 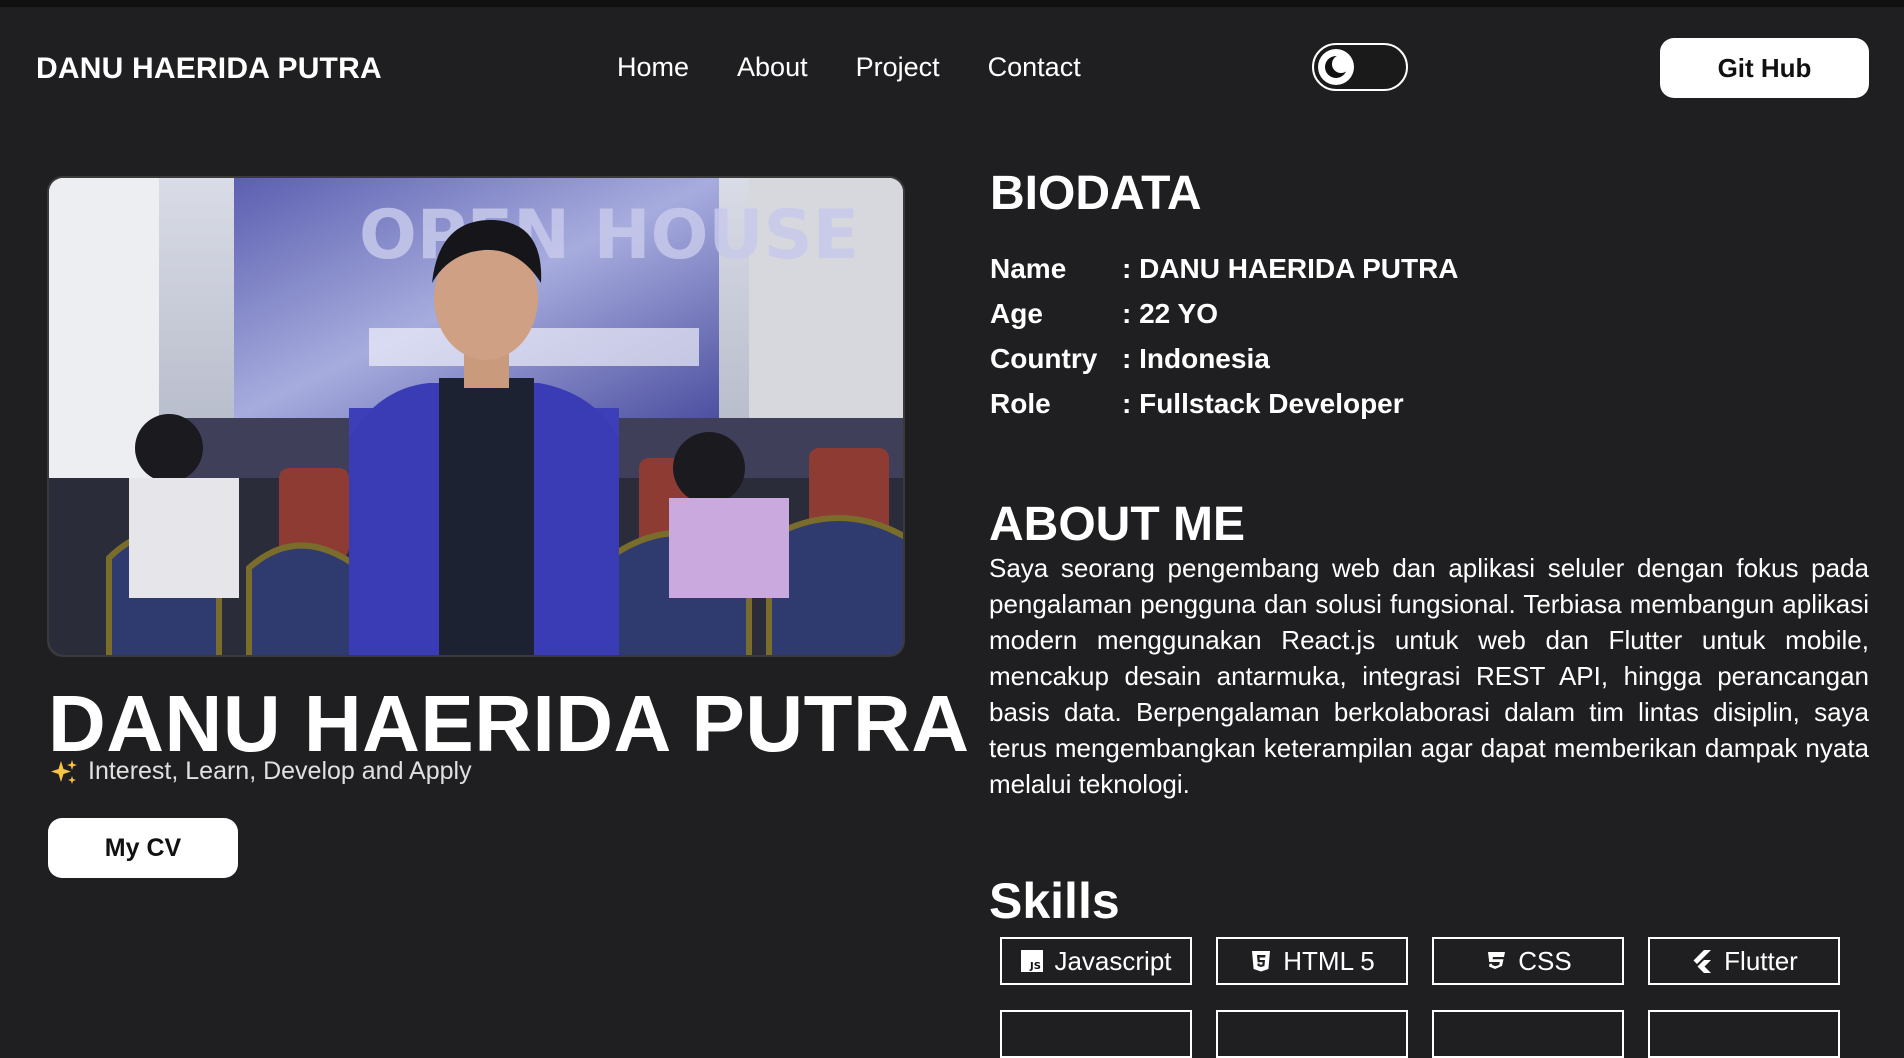 What do you see at coordinates (1096, 193) in the screenshot?
I see `biodata-title: BIODATA` at bounding box center [1096, 193].